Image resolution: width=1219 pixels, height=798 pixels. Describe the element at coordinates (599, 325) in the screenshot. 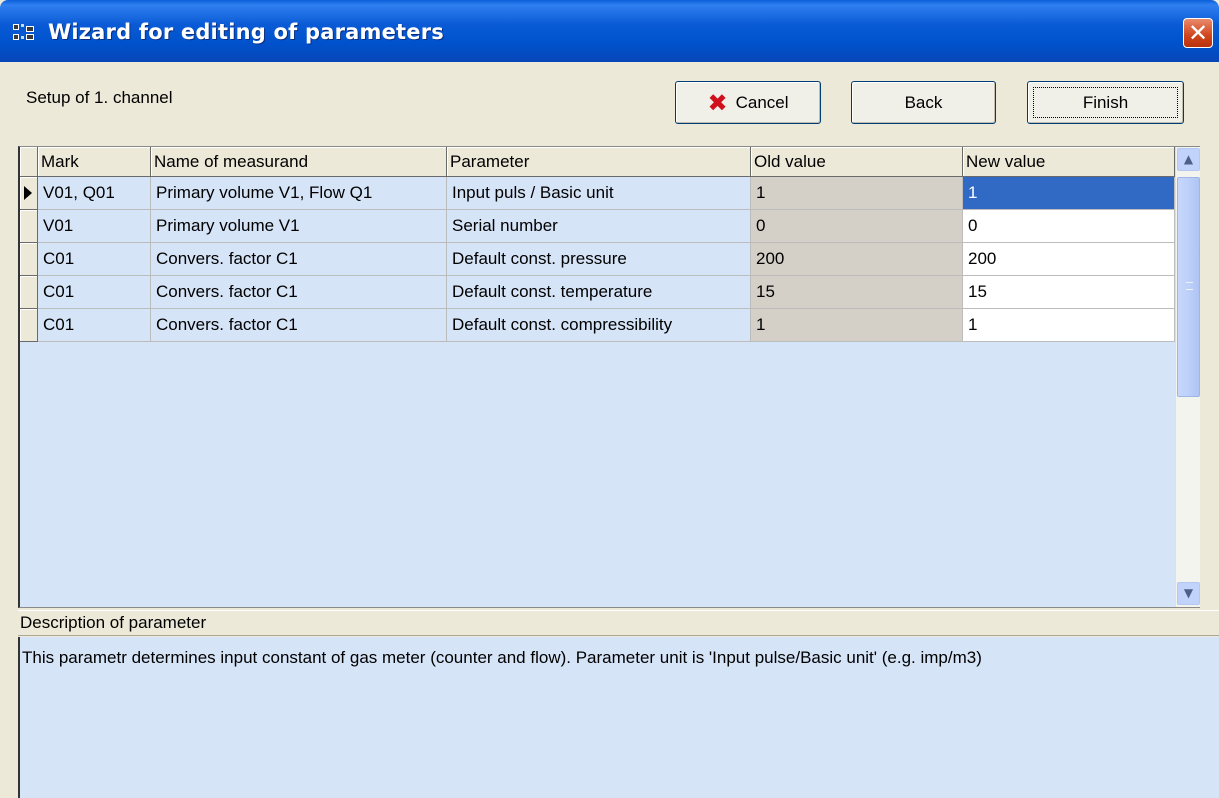

I see `cell-parameter: Default const. compressibility` at that location.